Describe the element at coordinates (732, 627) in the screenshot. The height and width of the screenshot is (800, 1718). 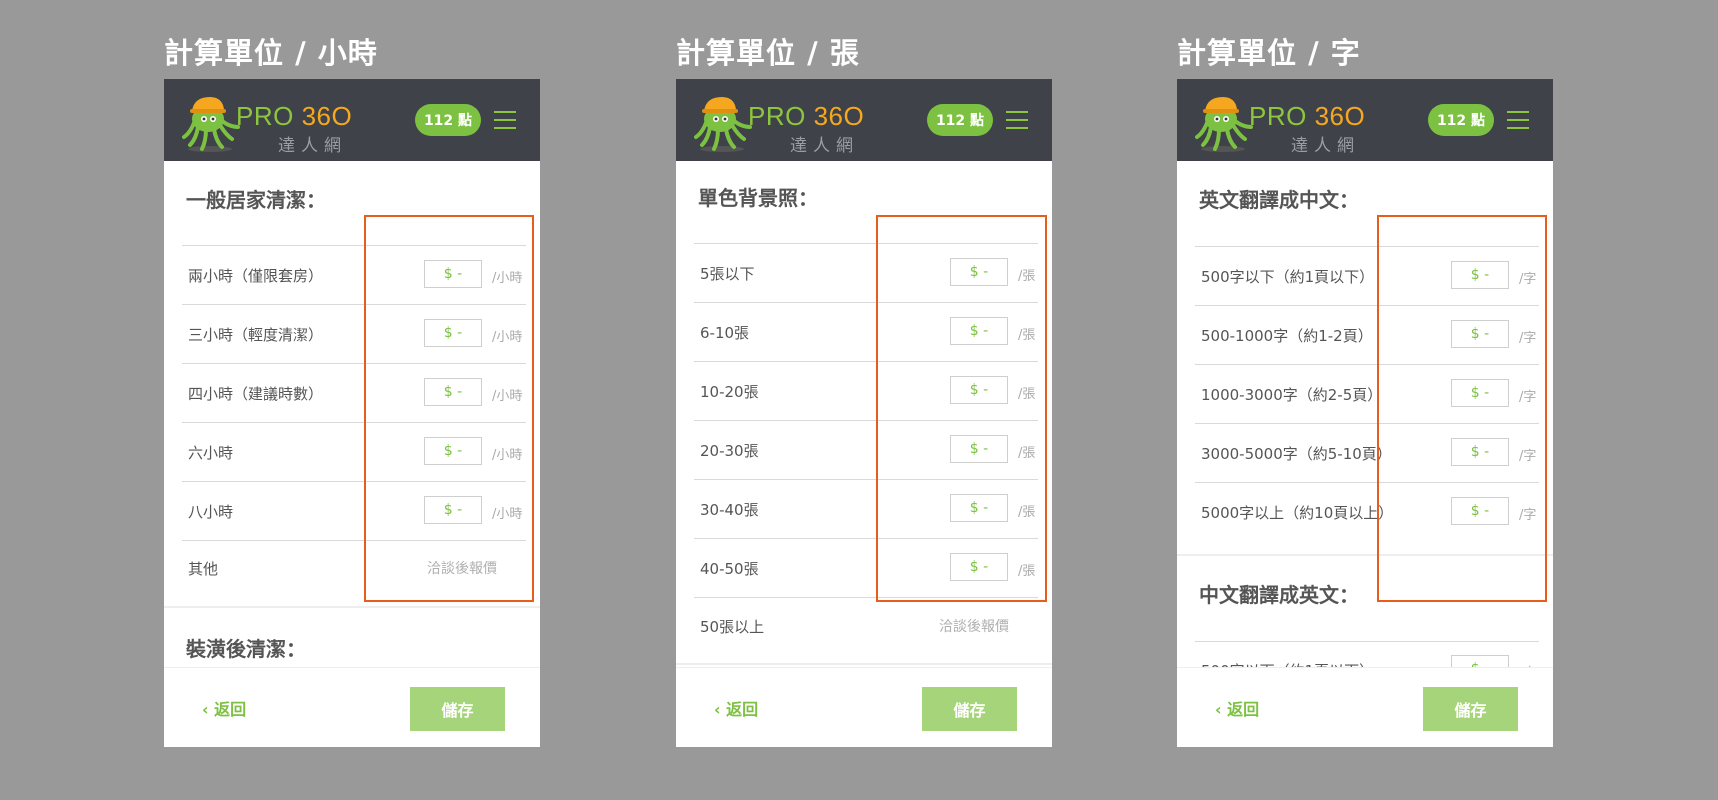
I see `row-label: 50張以上` at that location.